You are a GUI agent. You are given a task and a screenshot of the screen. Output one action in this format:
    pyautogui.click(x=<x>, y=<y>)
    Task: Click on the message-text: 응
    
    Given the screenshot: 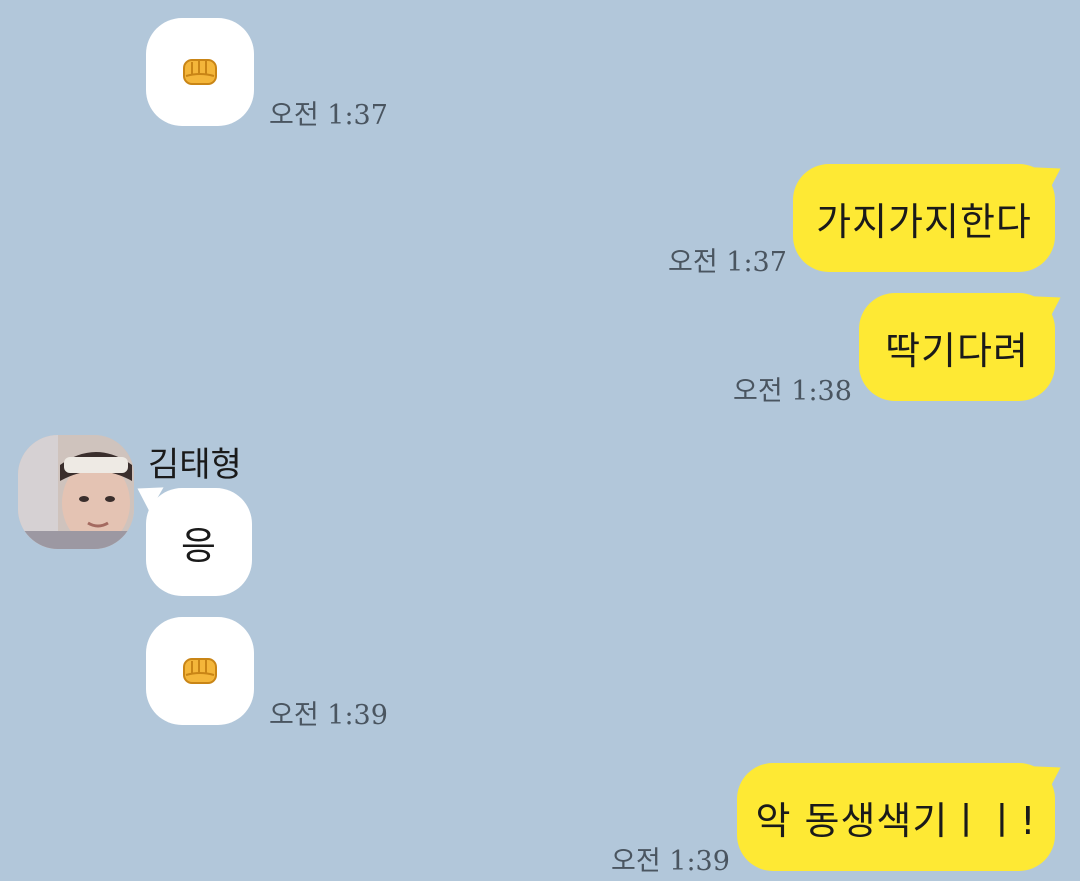 What is the action you would take?
    pyautogui.click(x=199, y=545)
    